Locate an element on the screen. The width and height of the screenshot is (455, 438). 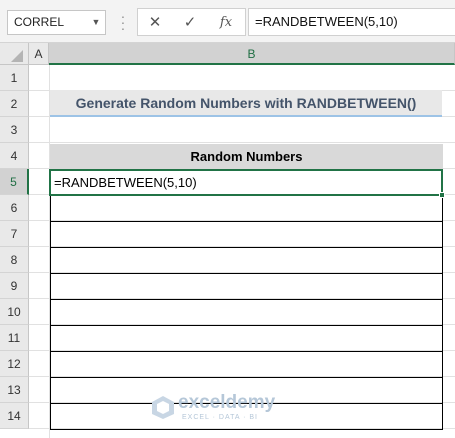
select-all-icon is located at coordinates (17, 56).